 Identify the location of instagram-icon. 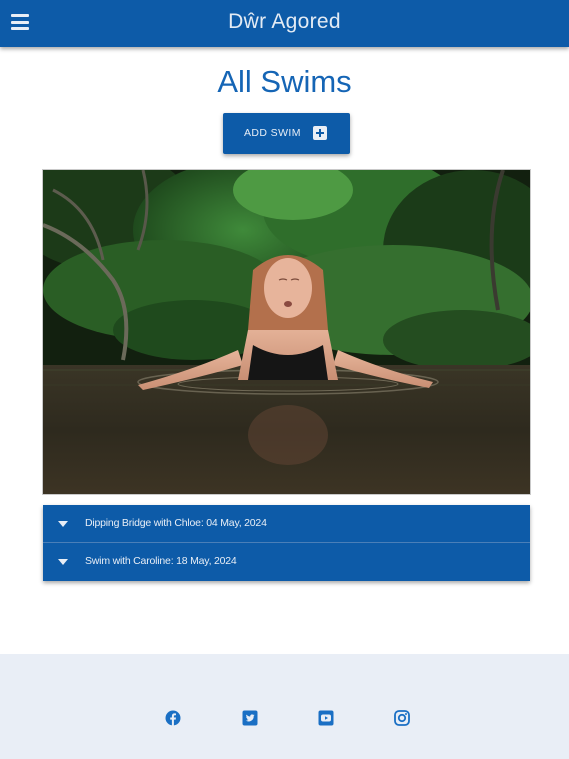
(402, 718).